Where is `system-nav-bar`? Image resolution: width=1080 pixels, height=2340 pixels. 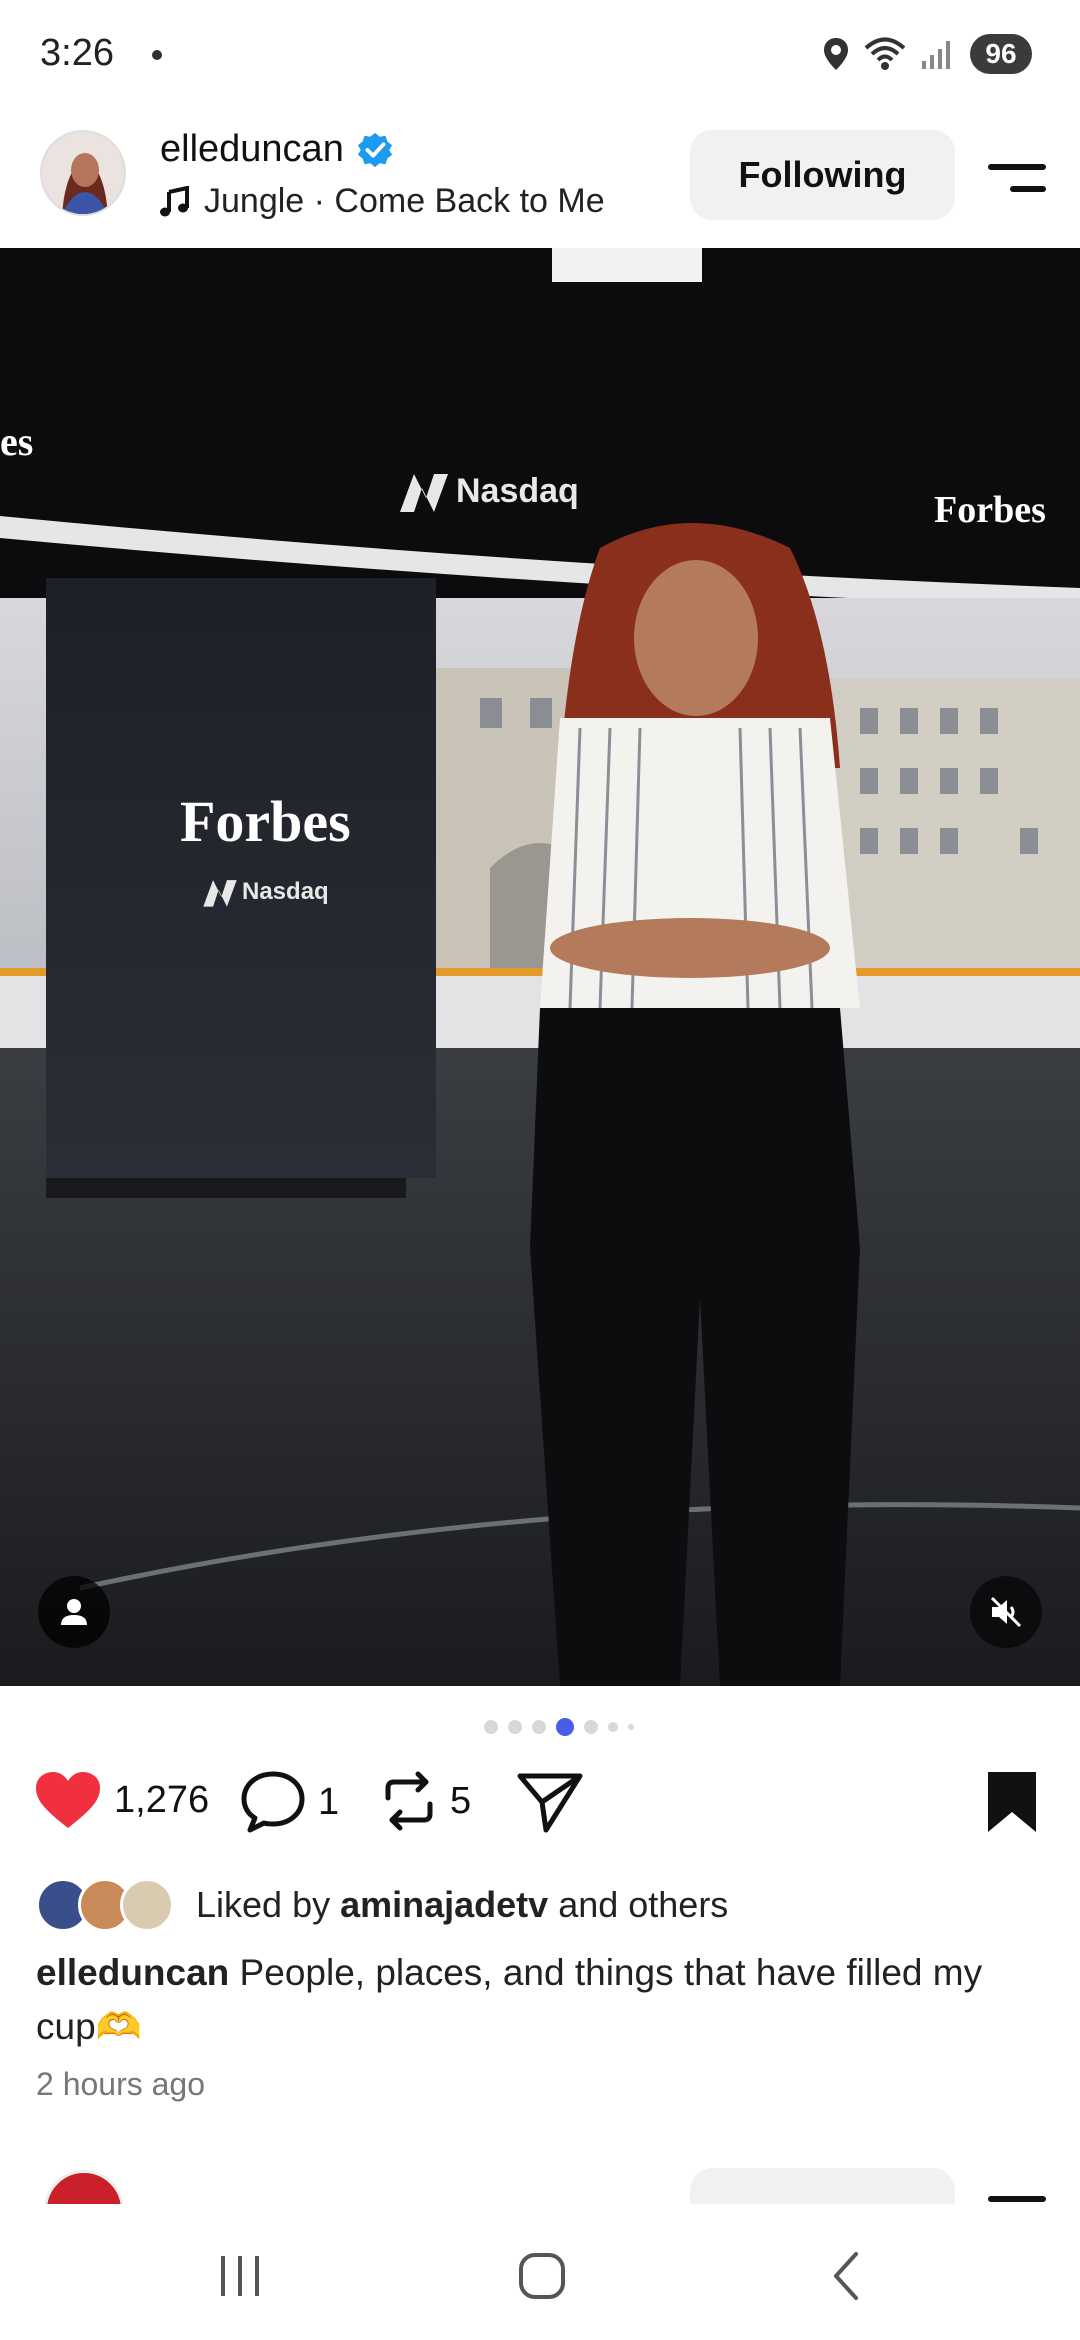 system-nav-bar is located at coordinates (540, 2273).